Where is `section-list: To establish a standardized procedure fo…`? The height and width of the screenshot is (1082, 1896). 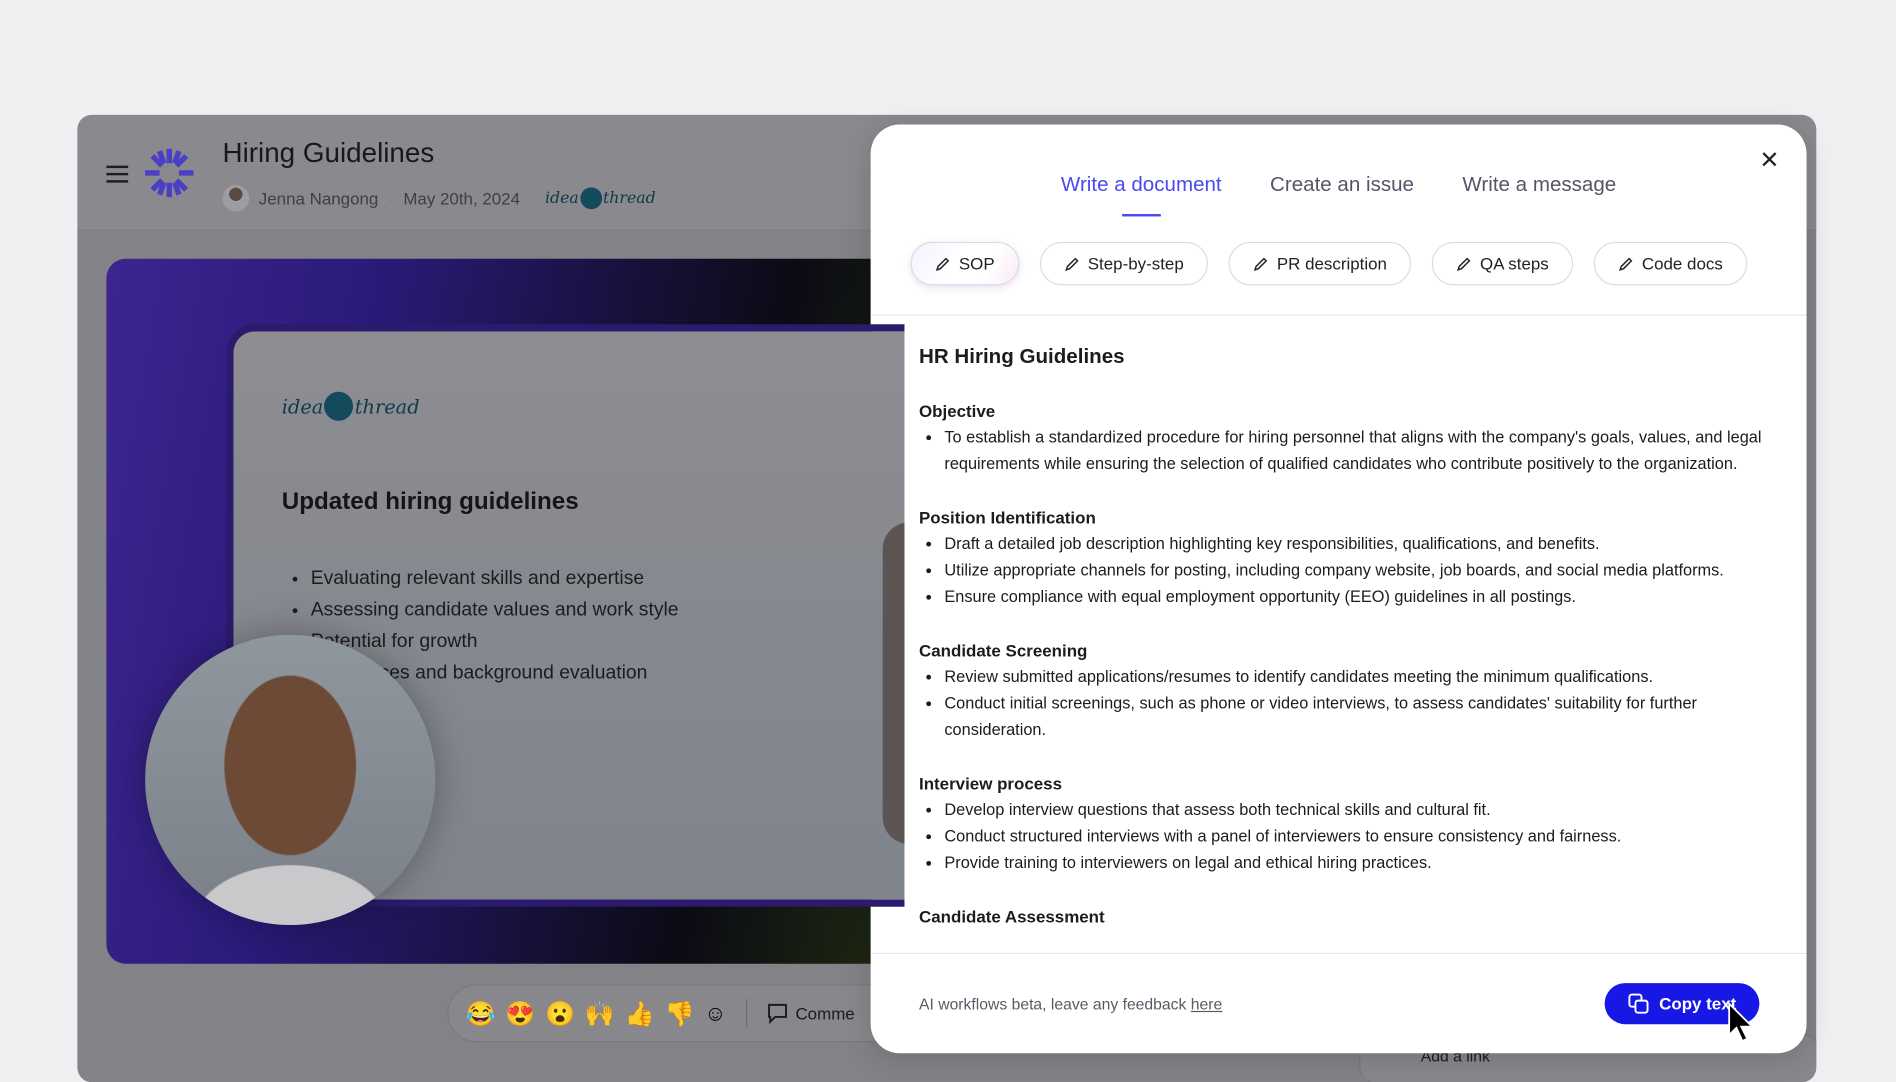 section-list: To establish a standardized procedure fo… is located at coordinates (1342, 450).